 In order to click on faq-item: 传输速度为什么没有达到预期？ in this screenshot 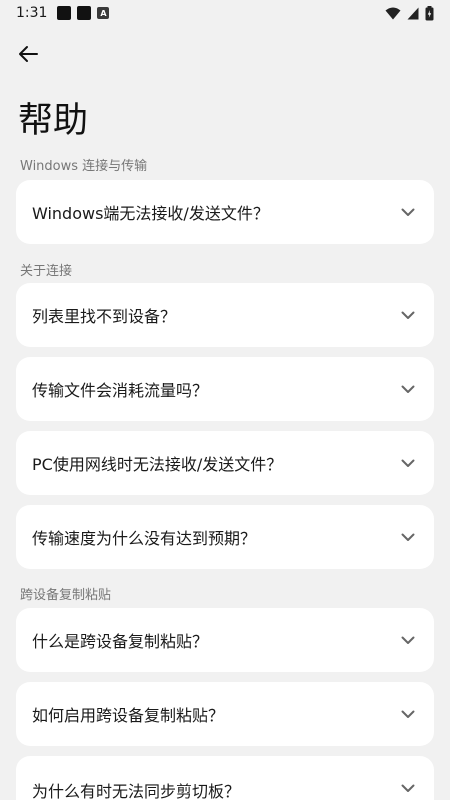, I will do `click(225, 537)`.